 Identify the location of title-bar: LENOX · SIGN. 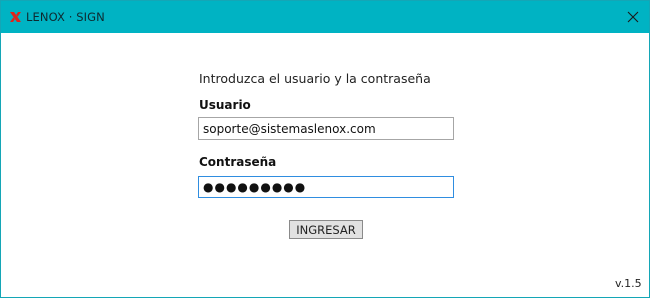
(325, 17).